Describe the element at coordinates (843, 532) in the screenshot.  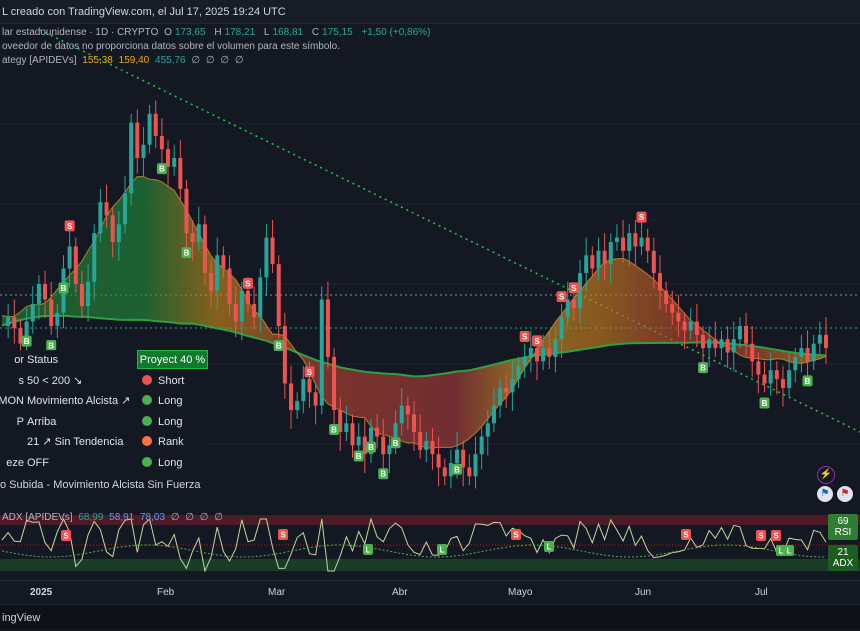
I see `rsi-label: RSI` at that location.